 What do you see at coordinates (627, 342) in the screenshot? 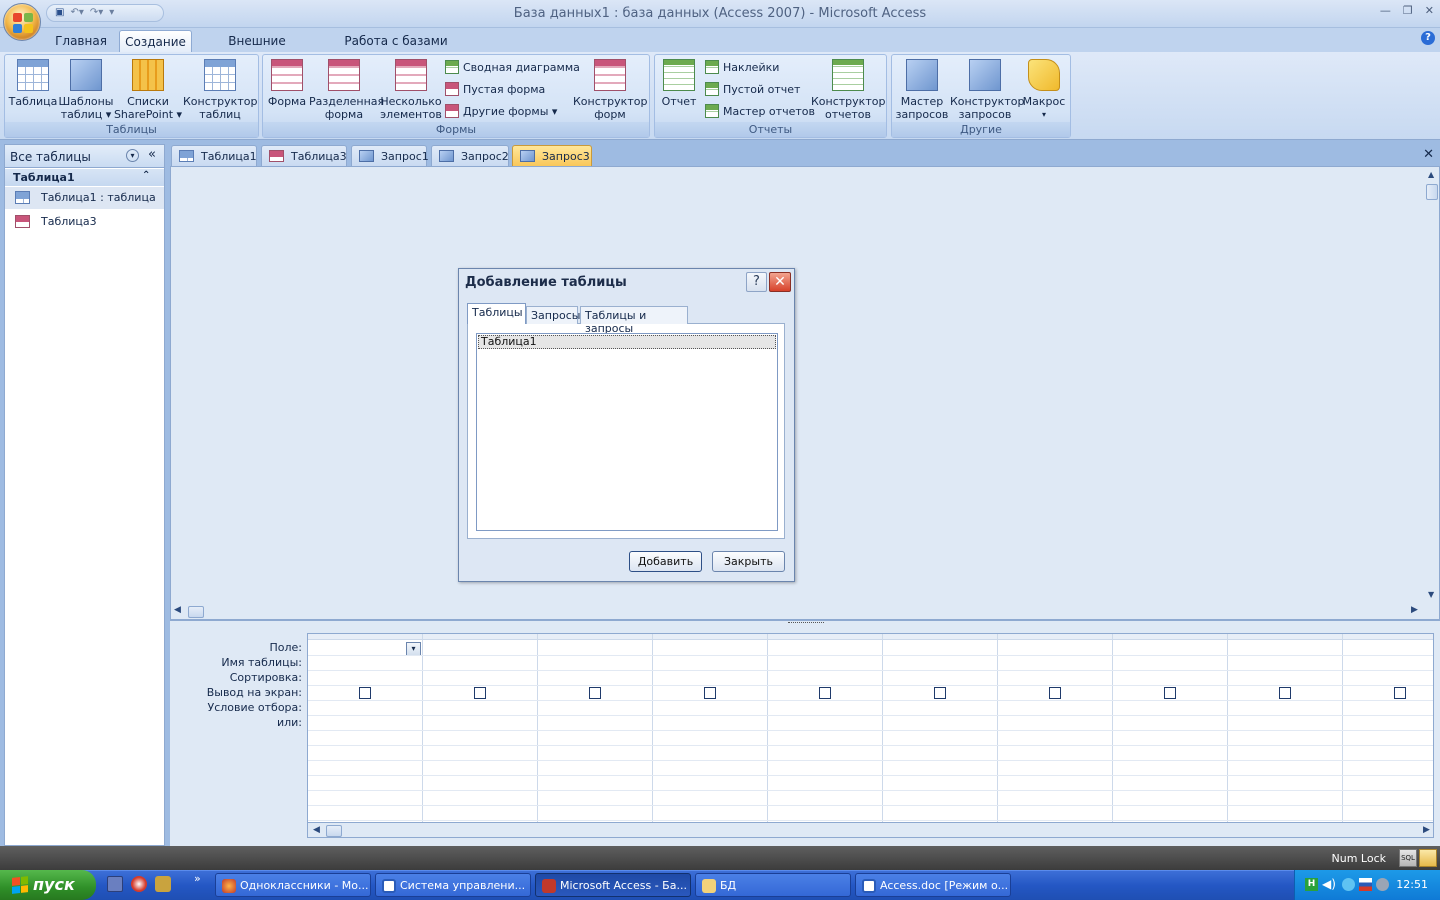
I see `list-item: Таблица1` at bounding box center [627, 342].